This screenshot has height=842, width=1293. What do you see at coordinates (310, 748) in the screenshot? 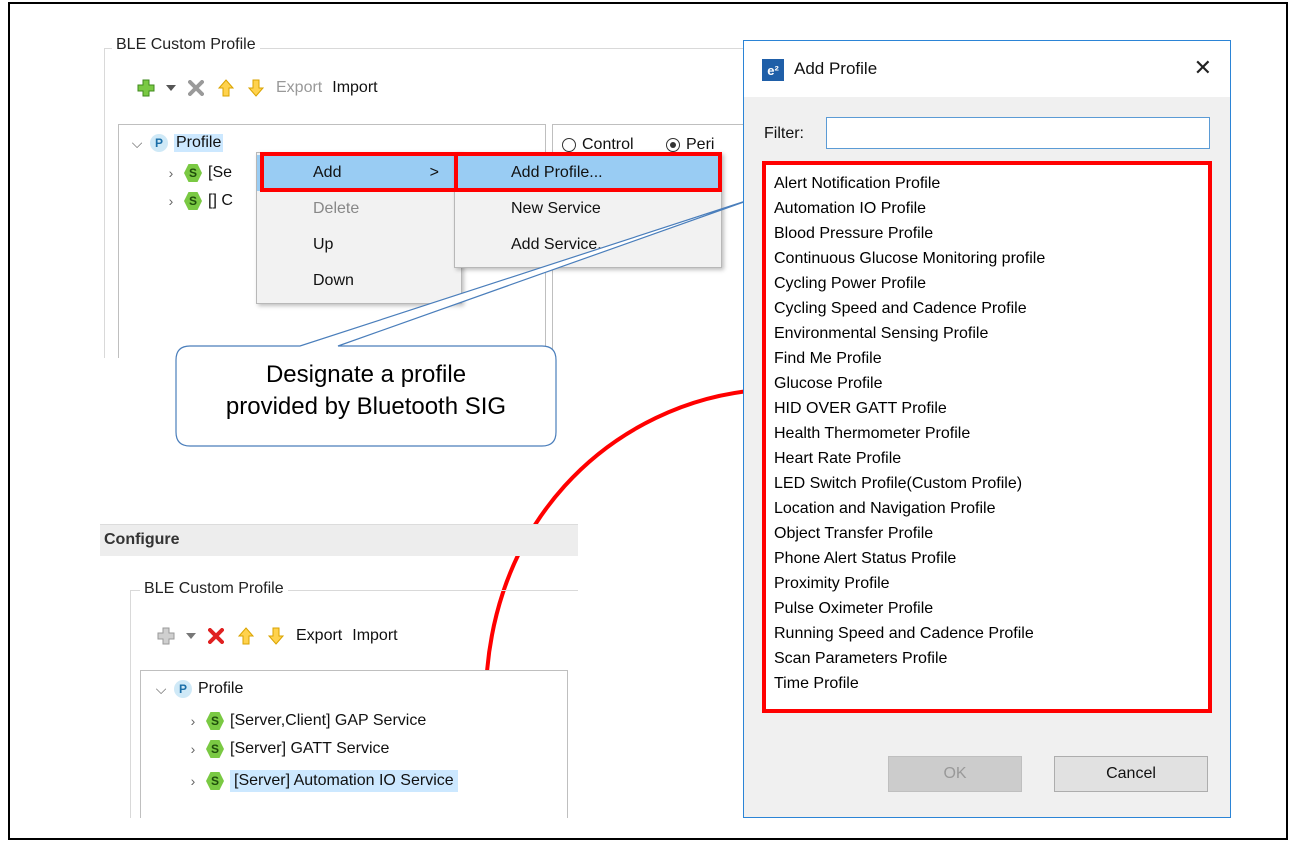
I see `tree-item-label: [Server] GATT Service` at bounding box center [310, 748].